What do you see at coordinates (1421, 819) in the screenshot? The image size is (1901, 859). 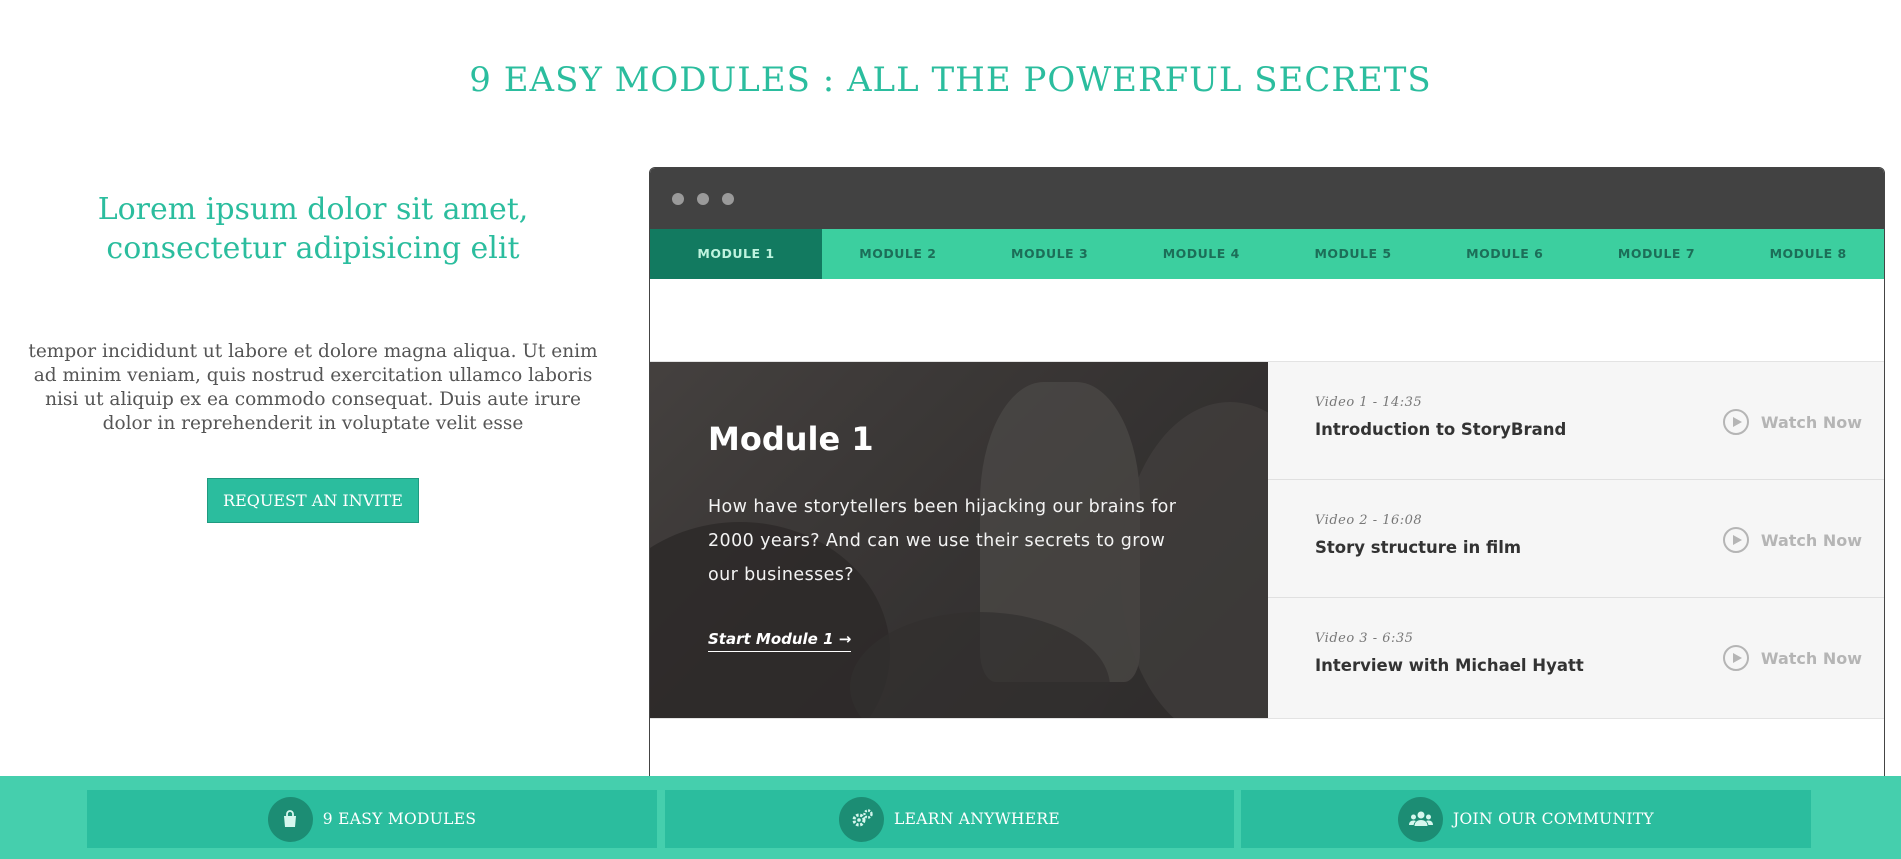 I see `users-icon` at bounding box center [1421, 819].